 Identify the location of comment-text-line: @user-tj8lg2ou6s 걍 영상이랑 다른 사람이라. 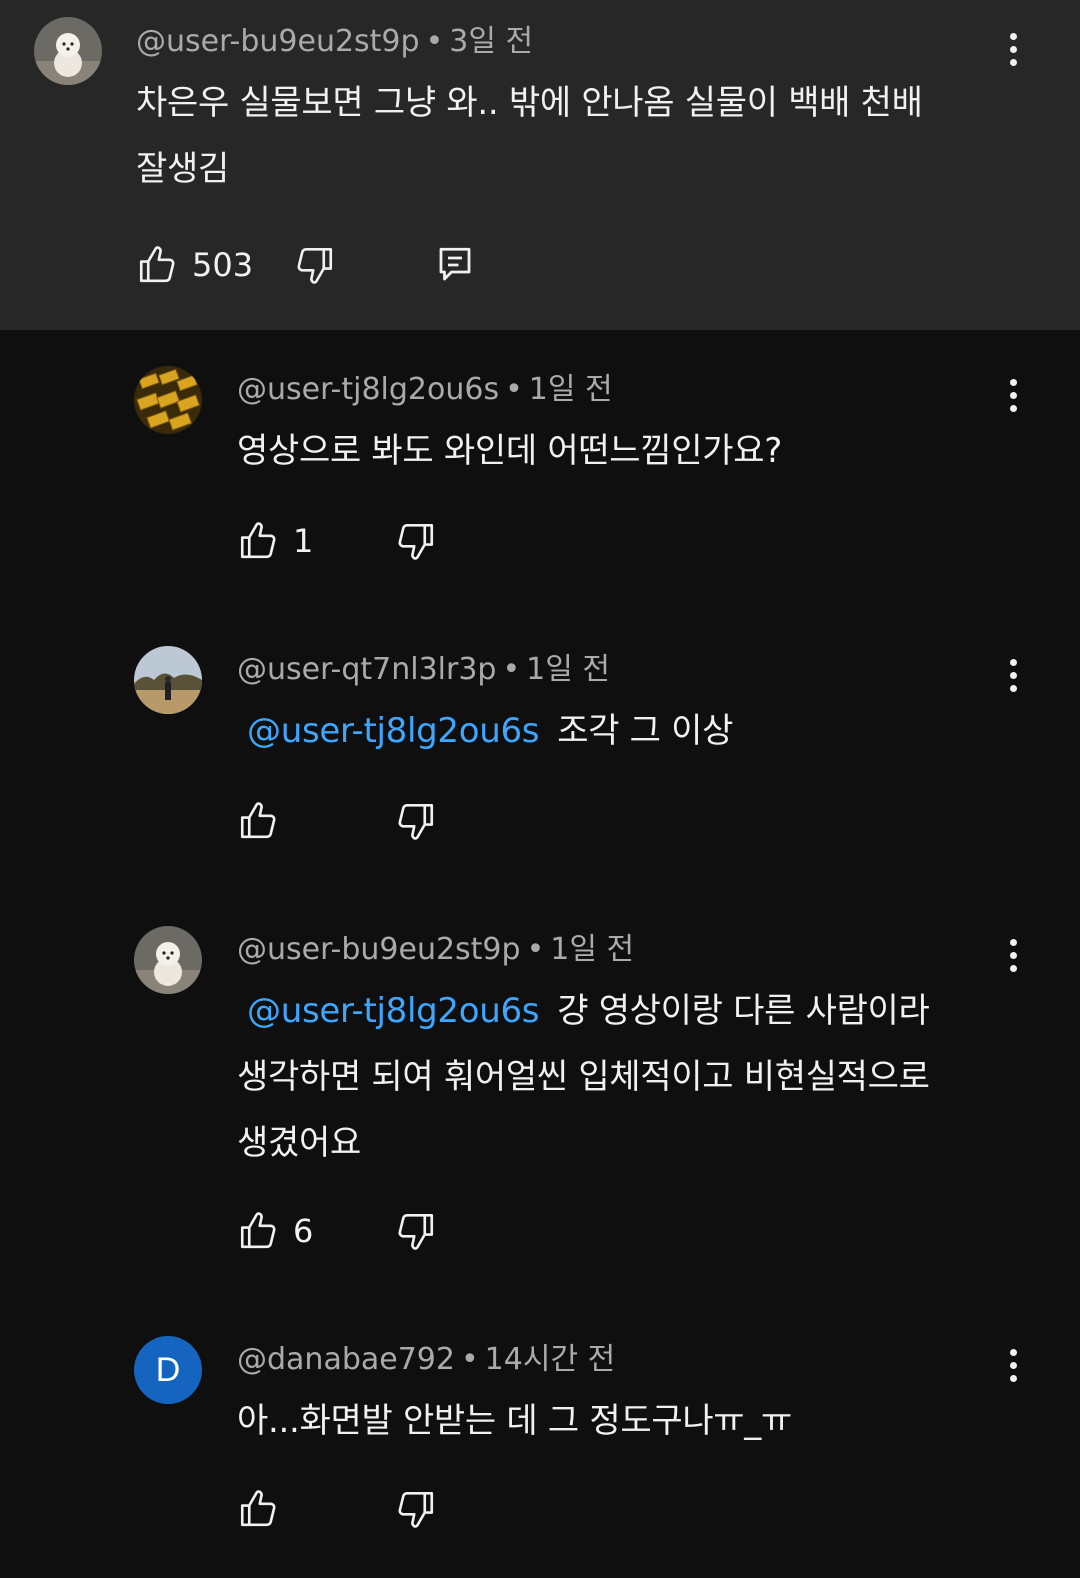
(613, 1011).